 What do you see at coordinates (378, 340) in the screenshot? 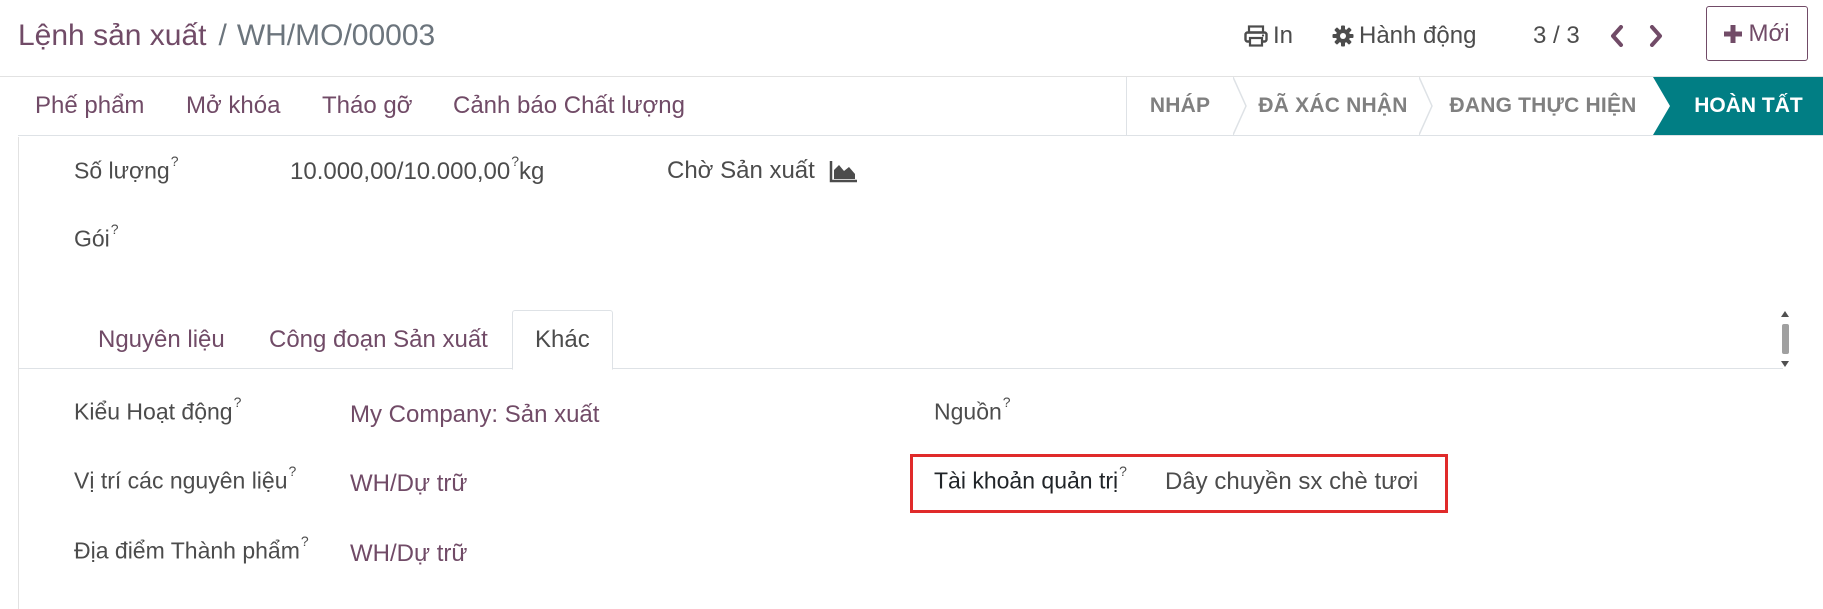
I see `tab-work-orders: Công đoạn Sản xuất` at bounding box center [378, 340].